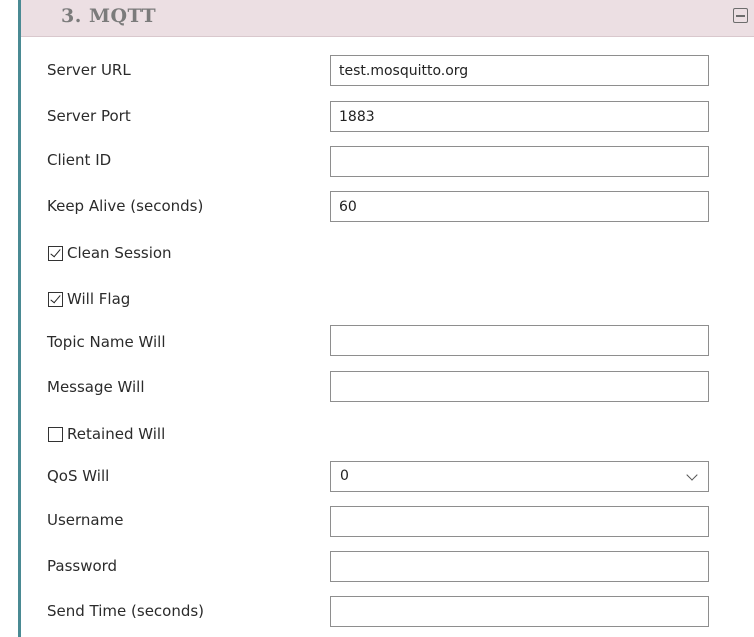  I want to click on collapse-icon, so click(740, 15).